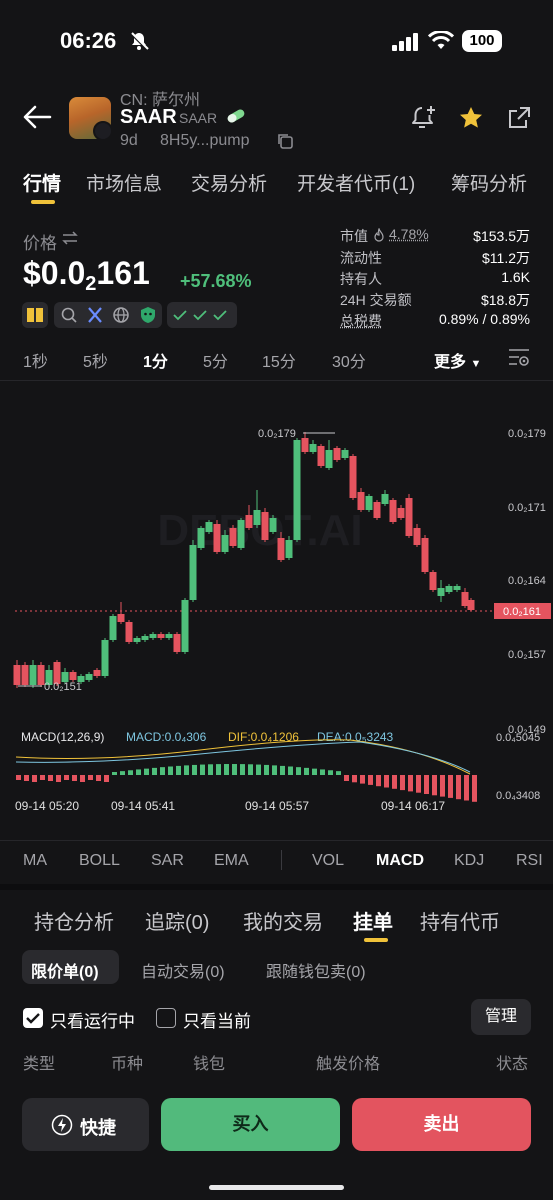 The width and height of the screenshot is (553, 1200). What do you see at coordinates (91, 119) in the screenshot?
I see `token-avatar` at bounding box center [91, 119].